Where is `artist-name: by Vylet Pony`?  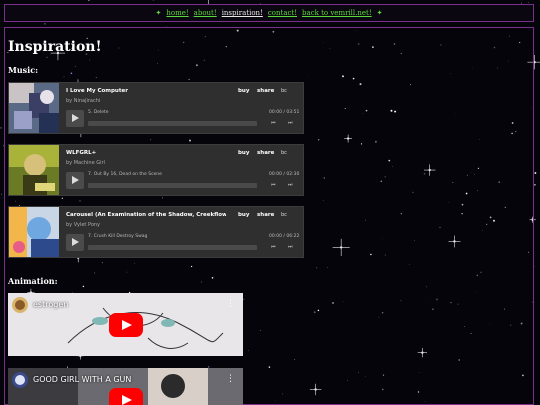
artist-name: by Vylet Pony is located at coordinates (83, 225).